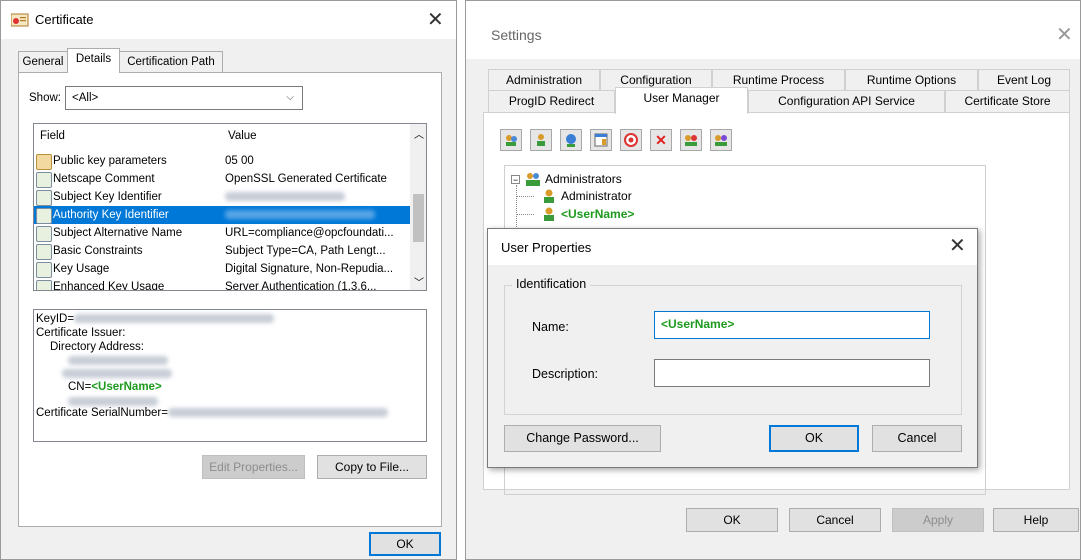  Describe the element at coordinates (20, 20) in the screenshot. I see `certificate-icon` at that location.